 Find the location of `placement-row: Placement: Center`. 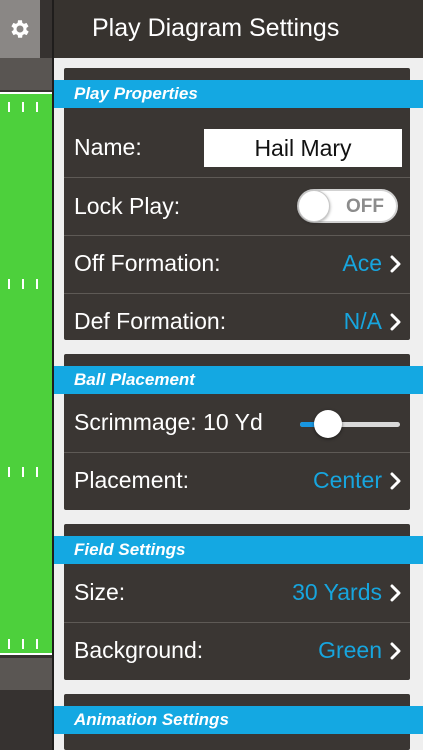

placement-row: Placement: Center is located at coordinates (237, 481).